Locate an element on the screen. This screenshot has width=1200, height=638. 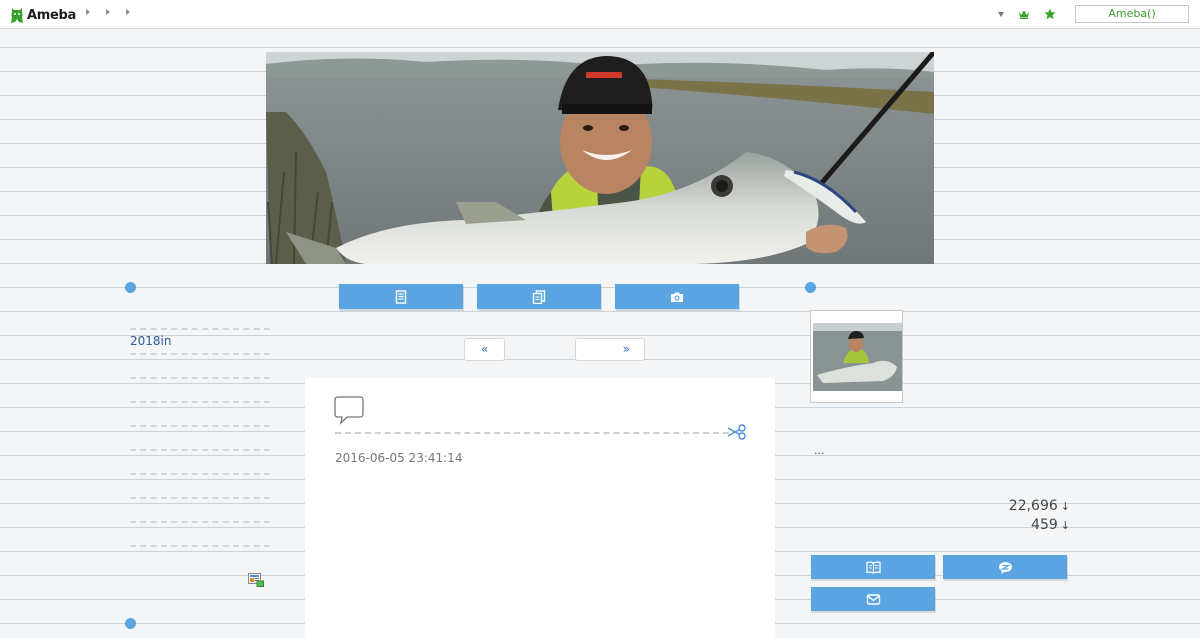
next-entry-label: » is located at coordinates (626, 349).